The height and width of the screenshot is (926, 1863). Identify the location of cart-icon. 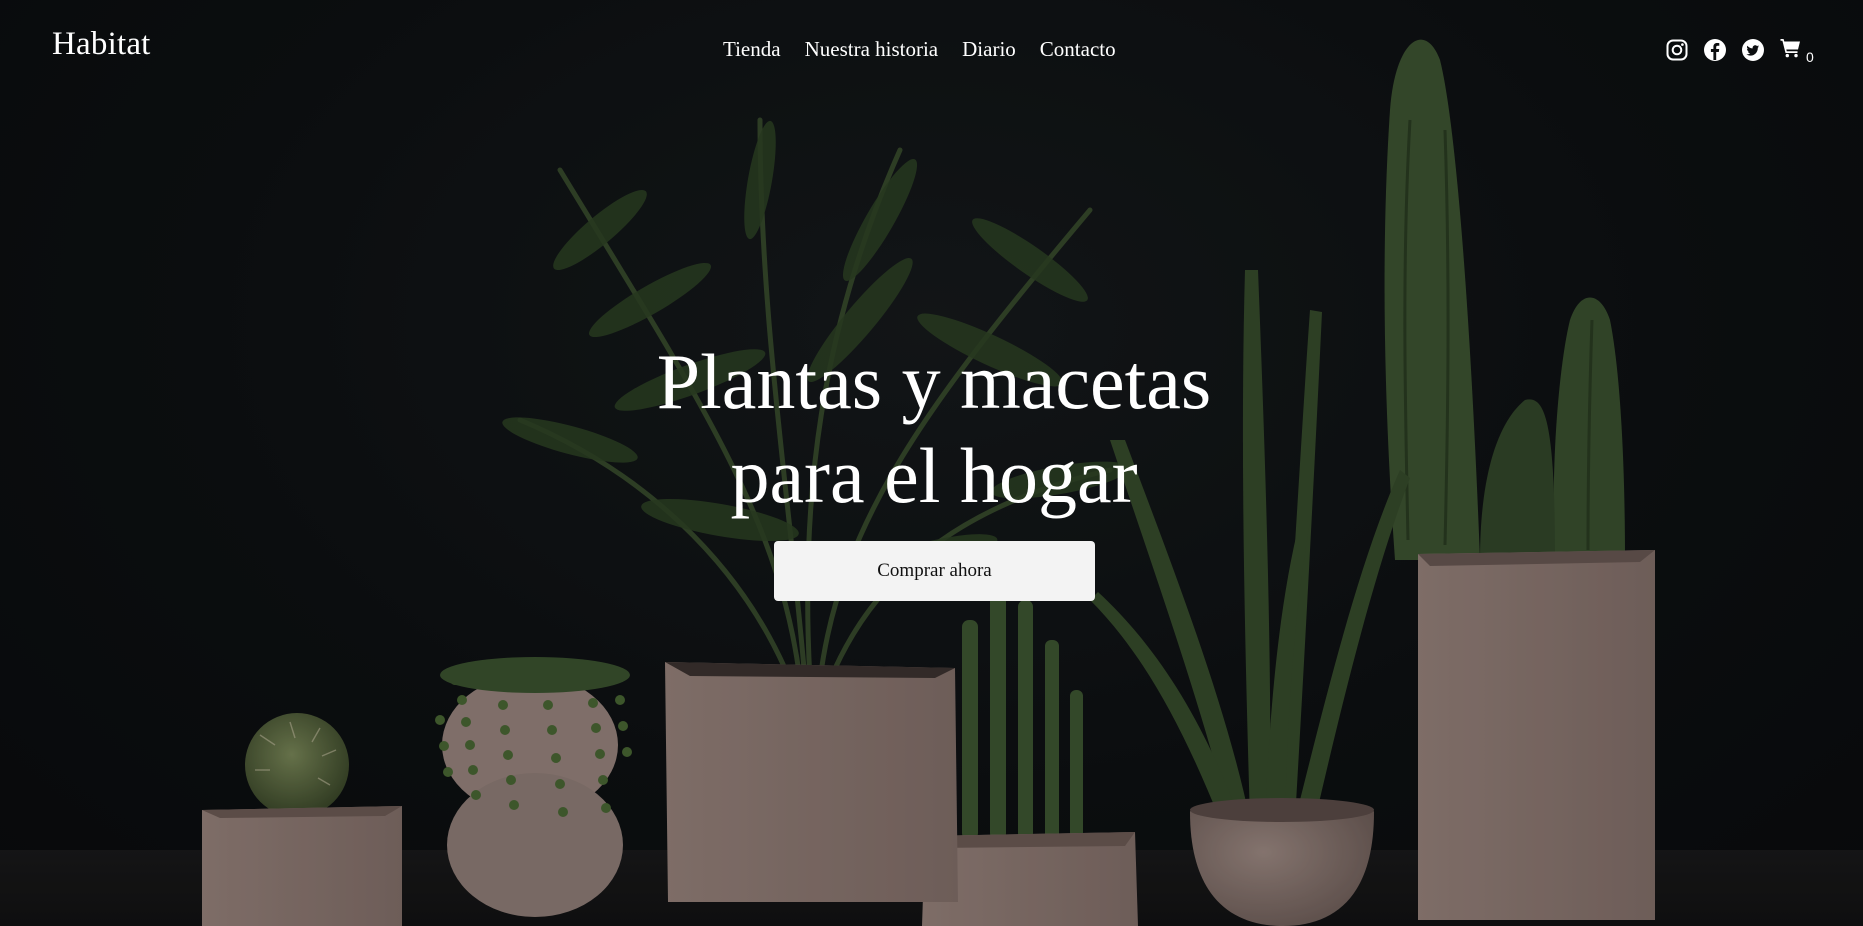
(1790, 48).